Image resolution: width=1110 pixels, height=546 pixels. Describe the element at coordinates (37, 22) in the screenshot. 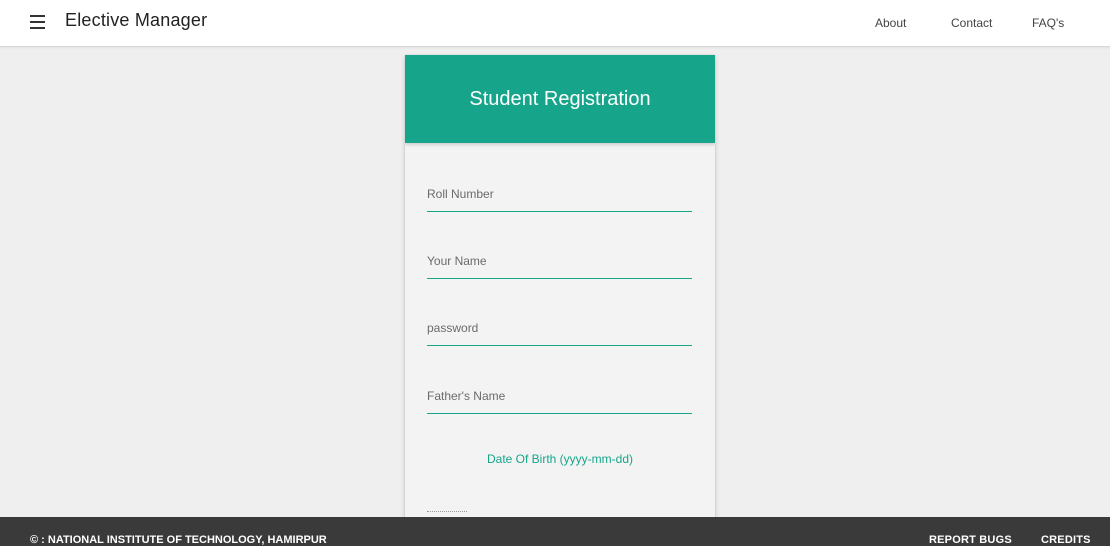

I see `hamburger-menu-icon` at that location.